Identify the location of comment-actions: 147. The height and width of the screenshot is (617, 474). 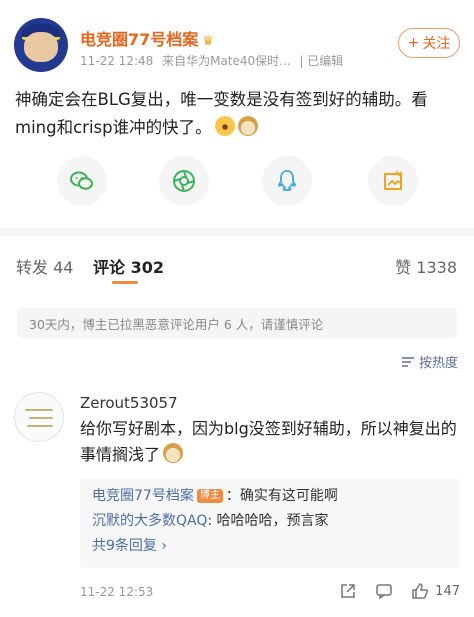
(399, 591).